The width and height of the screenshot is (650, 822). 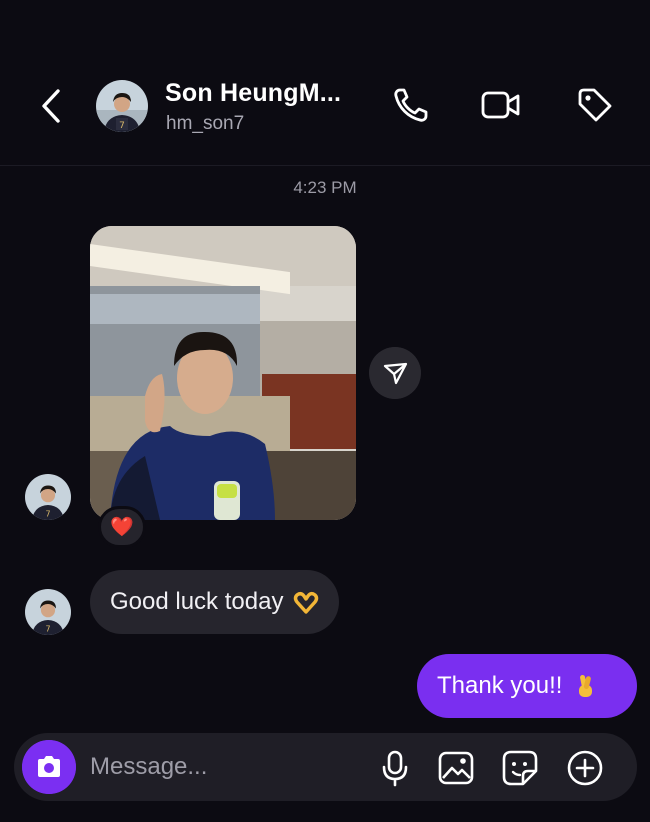 What do you see at coordinates (411, 105) in the screenshot?
I see `phone-icon` at bounding box center [411, 105].